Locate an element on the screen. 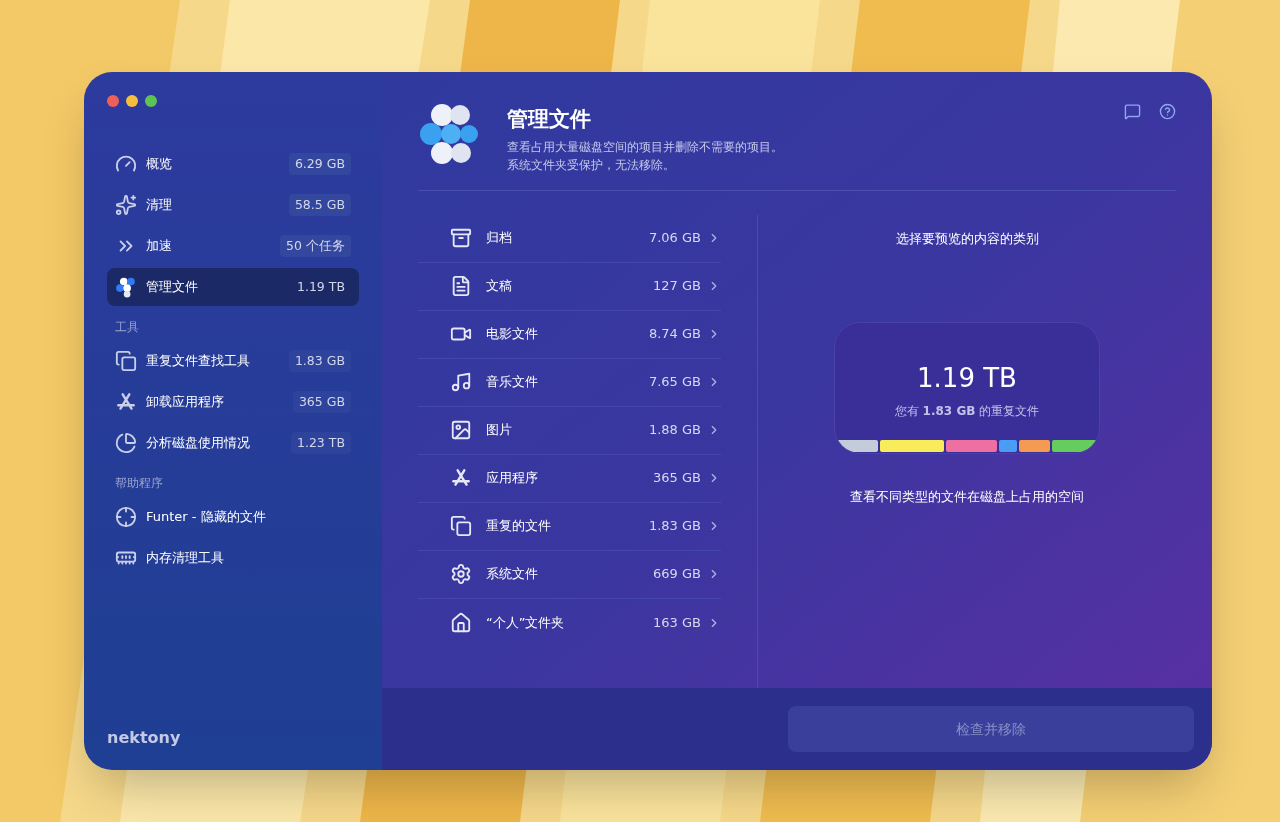 This screenshot has width=1280, height=822. settings-icon is located at coordinates (461, 574).